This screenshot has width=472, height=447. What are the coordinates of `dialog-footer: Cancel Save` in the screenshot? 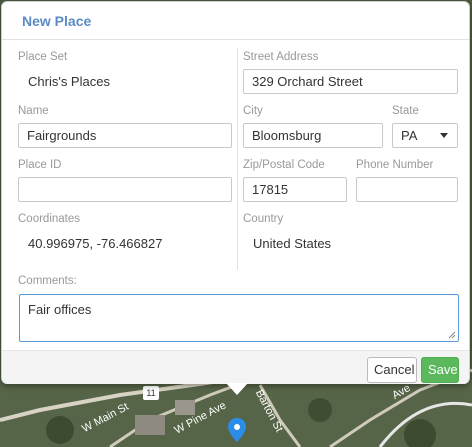 It's located at (235, 367).